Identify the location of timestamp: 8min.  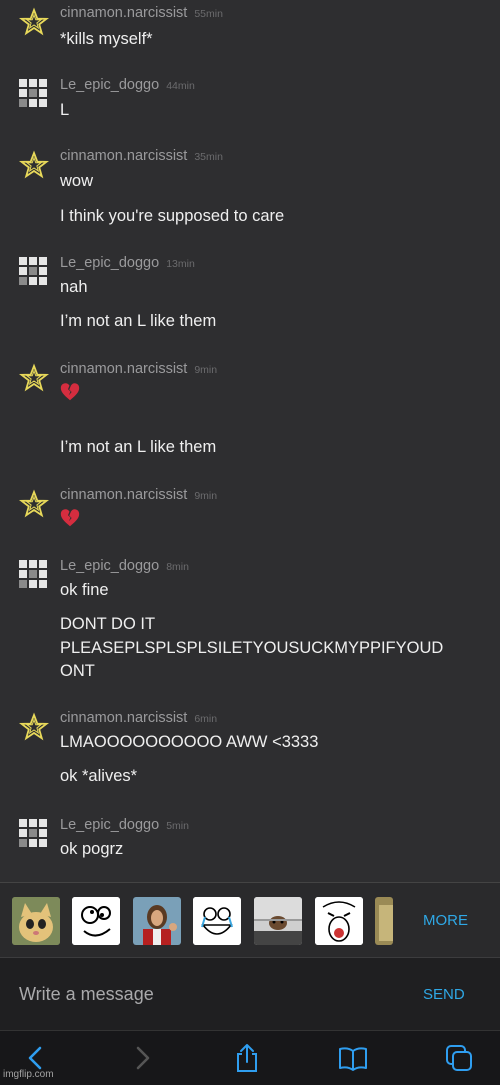
(177, 567).